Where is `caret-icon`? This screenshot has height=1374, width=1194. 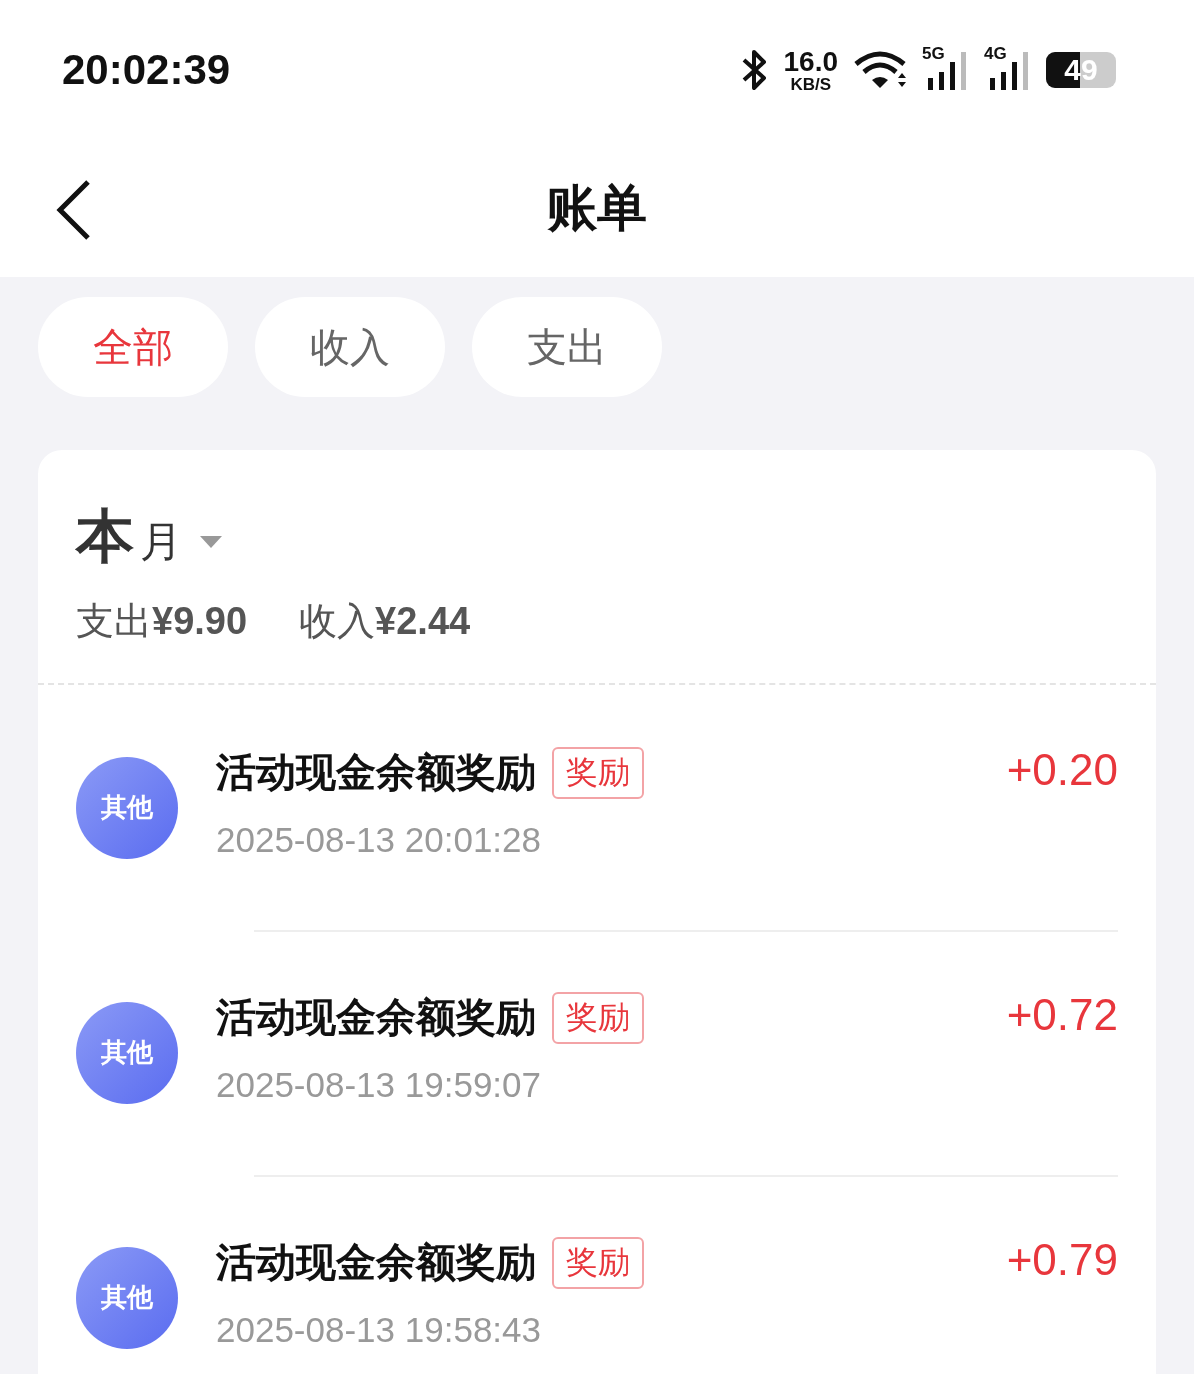 caret-icon is located at coordinates (211, 542).